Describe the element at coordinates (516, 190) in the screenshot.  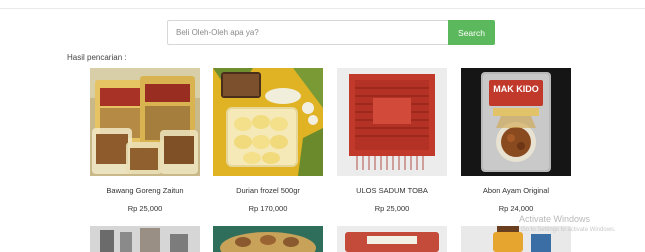
I see `product-name: Abon Ayam Original` at that location.